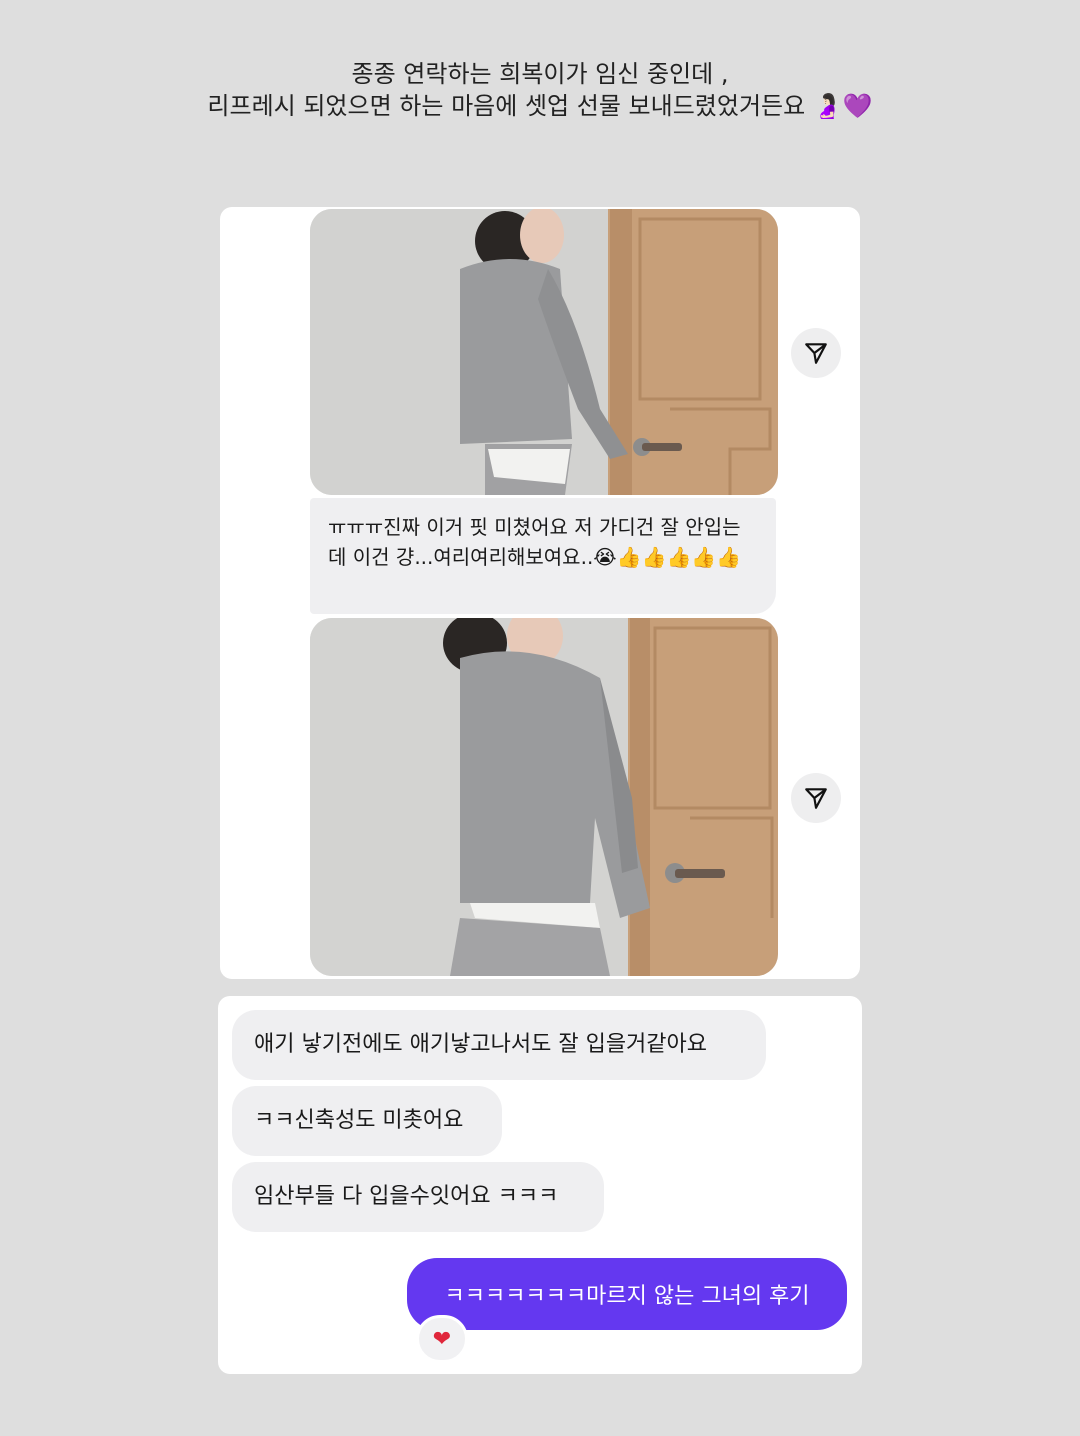 The height and width of the screenshot is (1436, 1080). What do you see at coordinates (442, 1339) in the screenshot?
I see `heart-reaction-icon: ❤` at bounding box center [442, 1339].